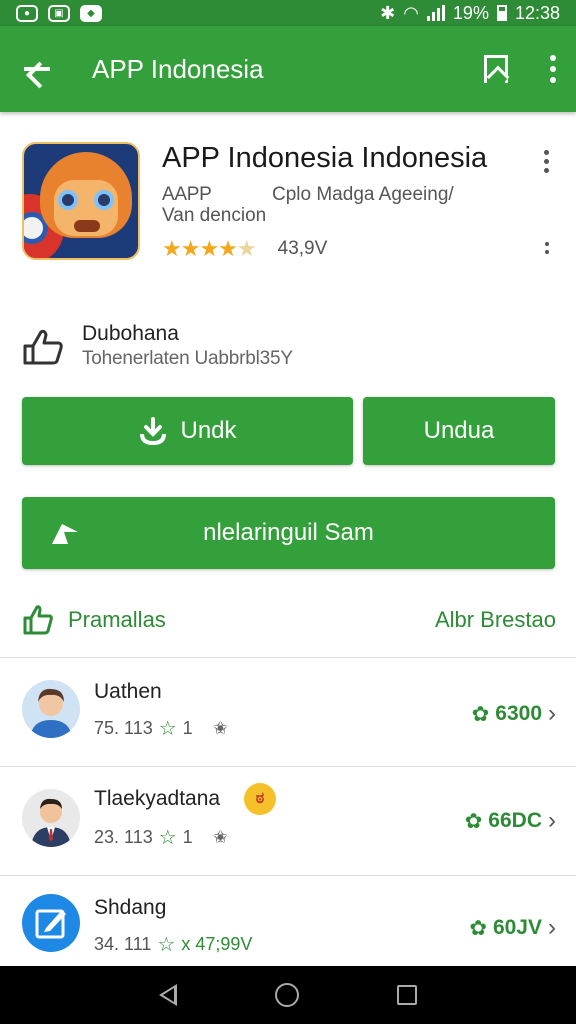  What do you see at coordinates (157, 798) in the screenshot?
I see `list-item-name: Tlaekyadtana` at bounding box center [157, 798].